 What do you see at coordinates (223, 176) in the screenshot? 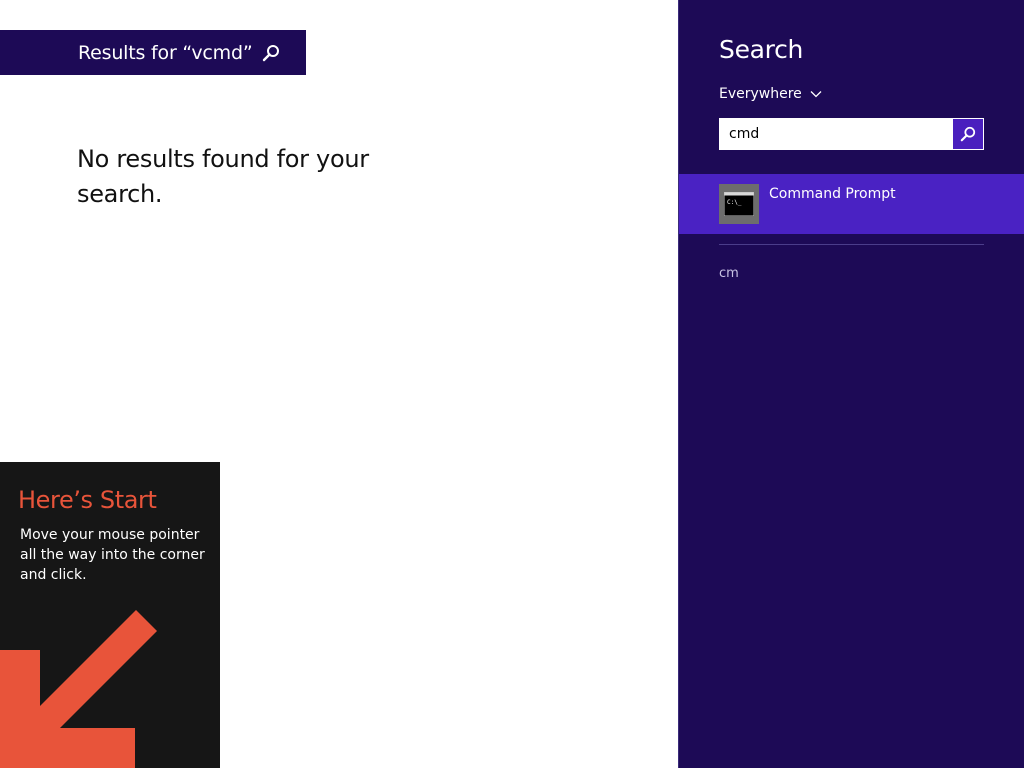
I see `no-results-message: No results found for your search.` at bounding box center [223, 176].